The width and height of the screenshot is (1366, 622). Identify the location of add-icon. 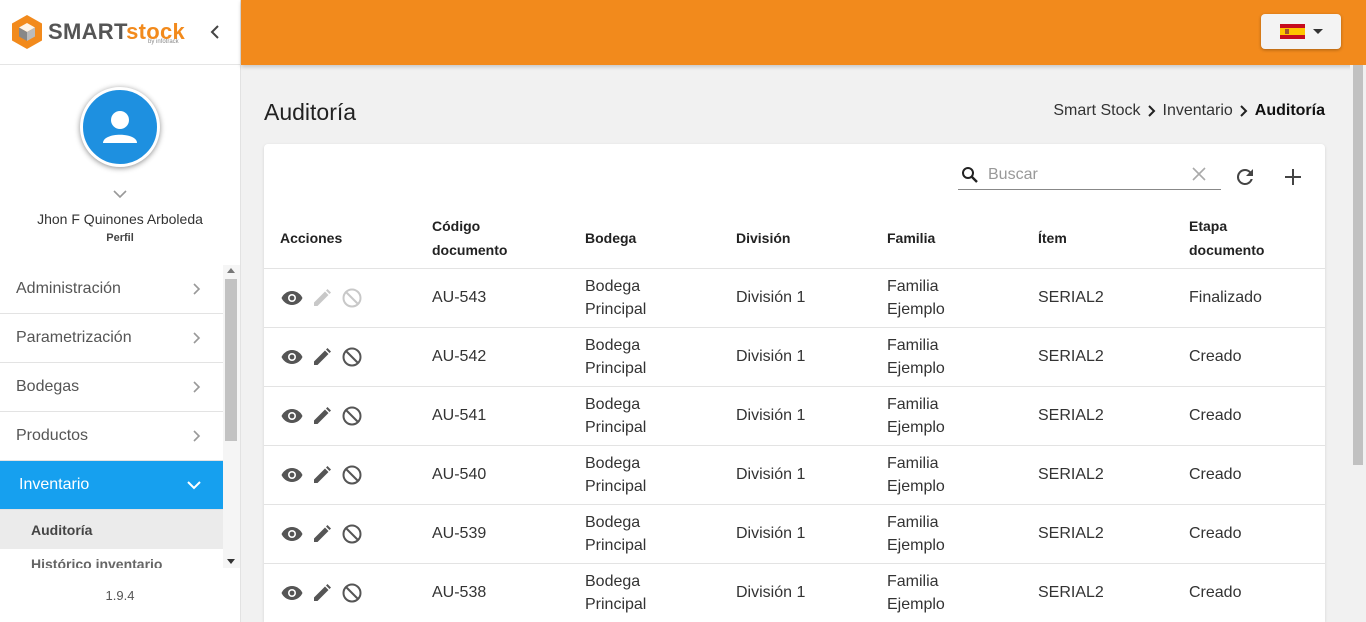
(1293, 177).